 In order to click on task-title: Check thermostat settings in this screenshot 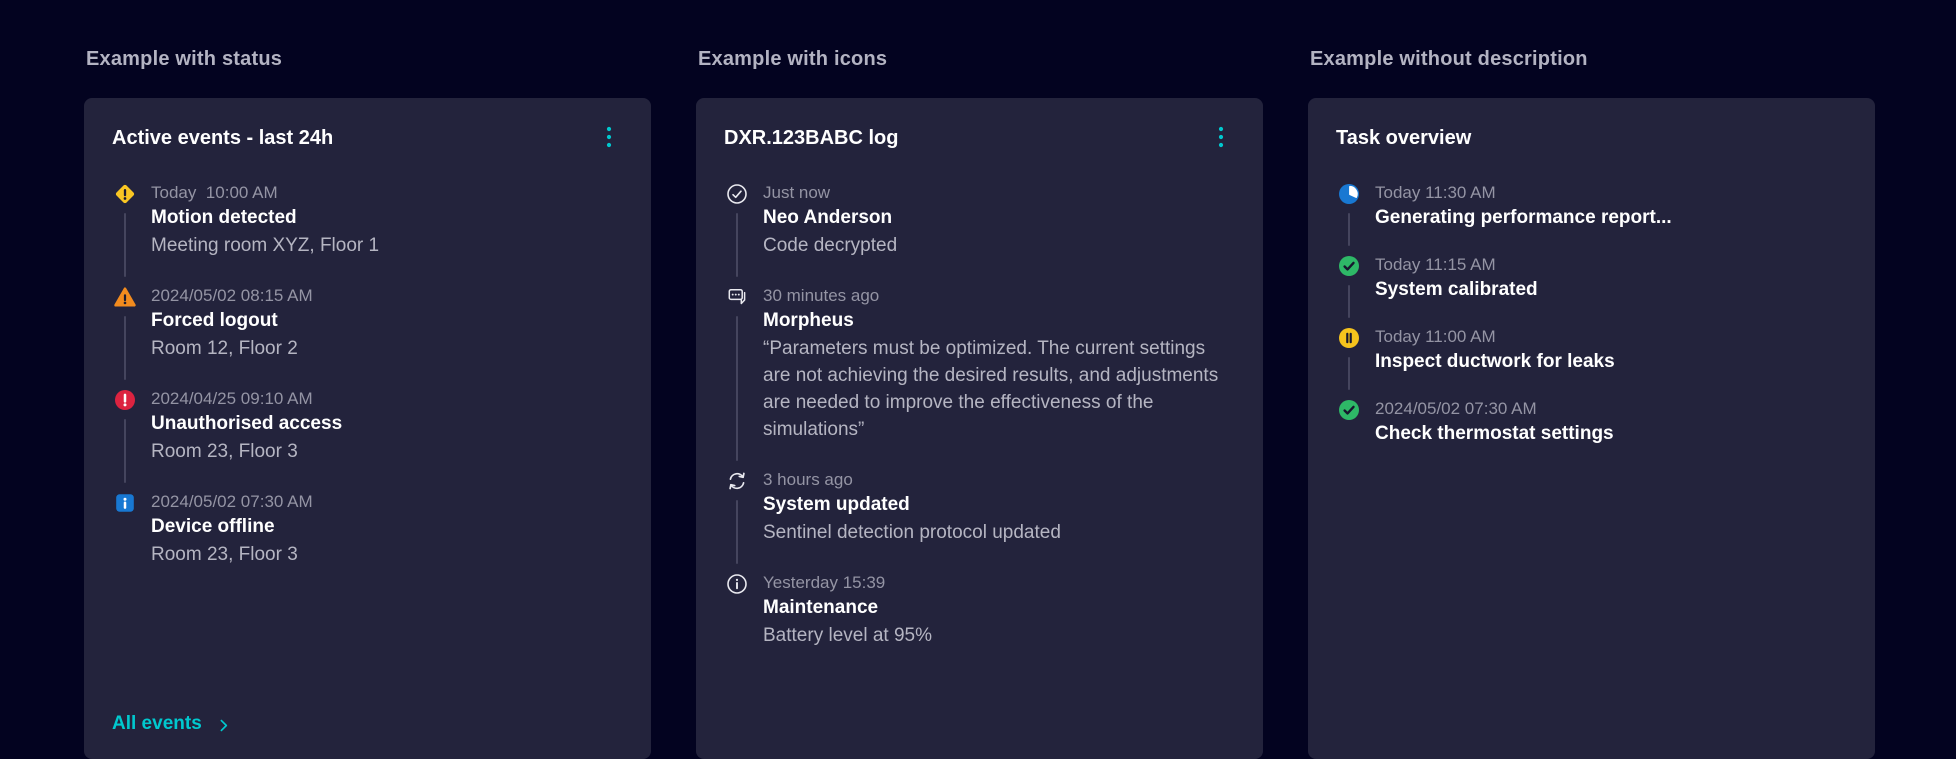, I will do `click(1494, 433)`.